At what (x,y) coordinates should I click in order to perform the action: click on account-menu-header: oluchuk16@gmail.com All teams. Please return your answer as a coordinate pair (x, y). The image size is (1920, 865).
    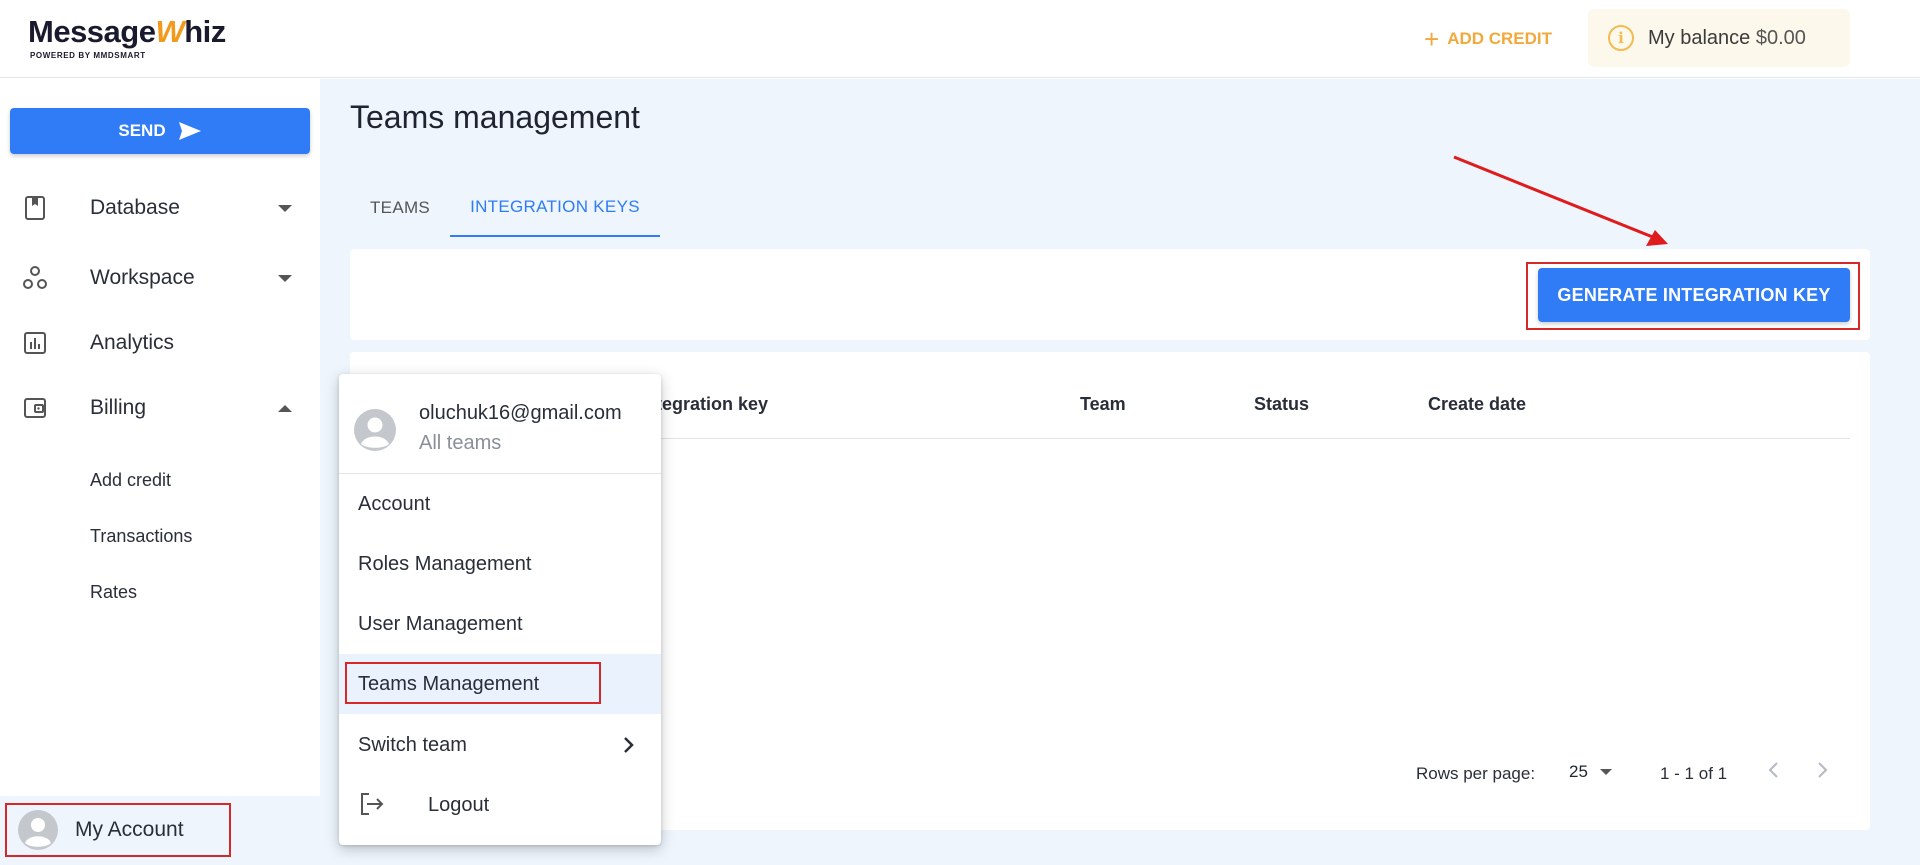
    Looking at the image, I should click on (500, 424).